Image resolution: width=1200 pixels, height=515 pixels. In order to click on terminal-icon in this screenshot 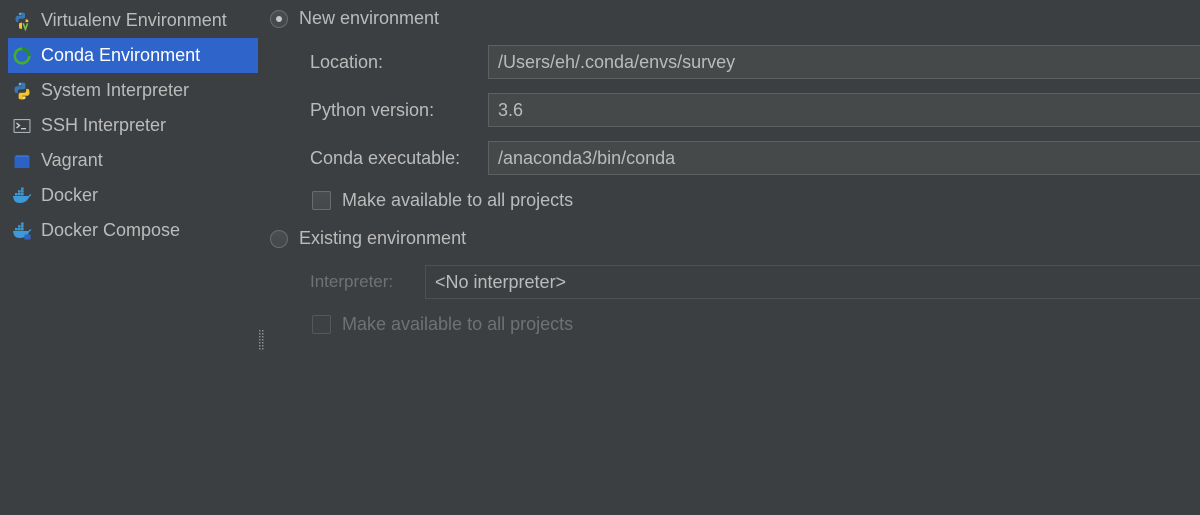, I will do `click(22, 126)`.